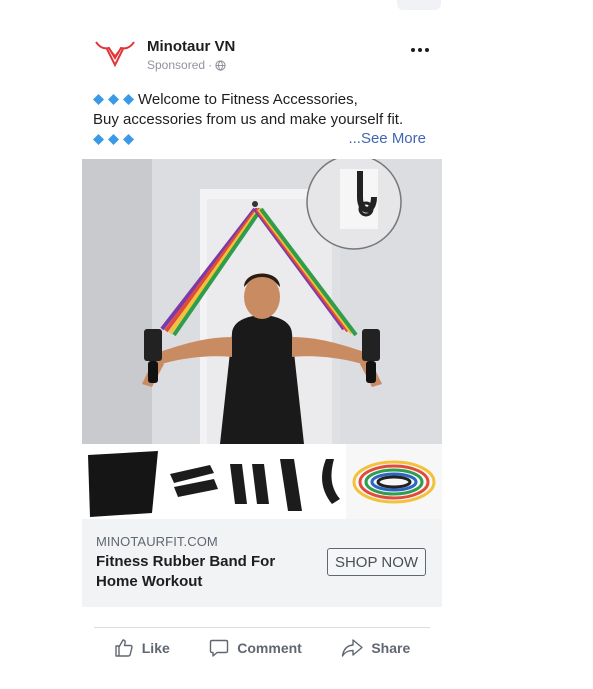  I want to click on anchor-closeup, so click(354, 204).